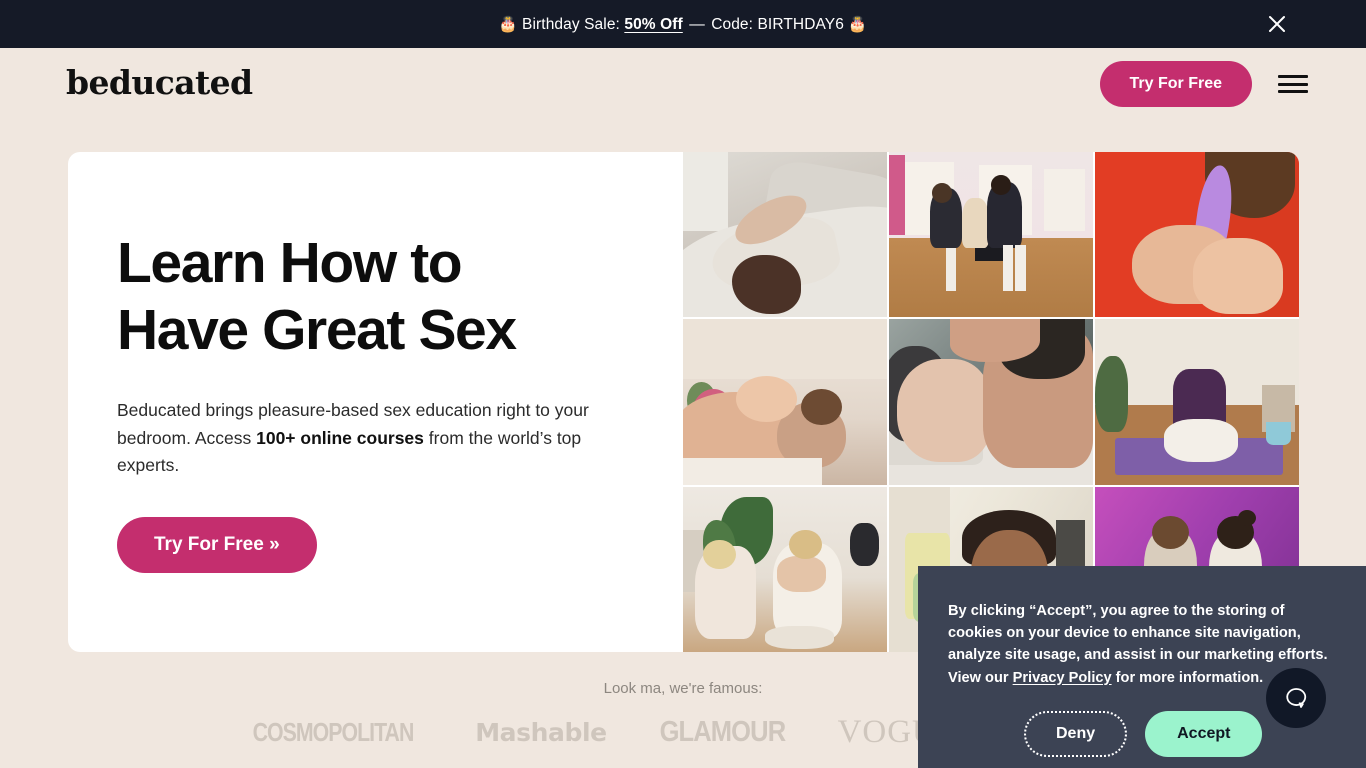 The width and height of the screenshot is (1366, 768). Describe the element at coordinates (1062, 678) in the screenshot. I see `privacy-policy-link: Privacy Policy` at that location.